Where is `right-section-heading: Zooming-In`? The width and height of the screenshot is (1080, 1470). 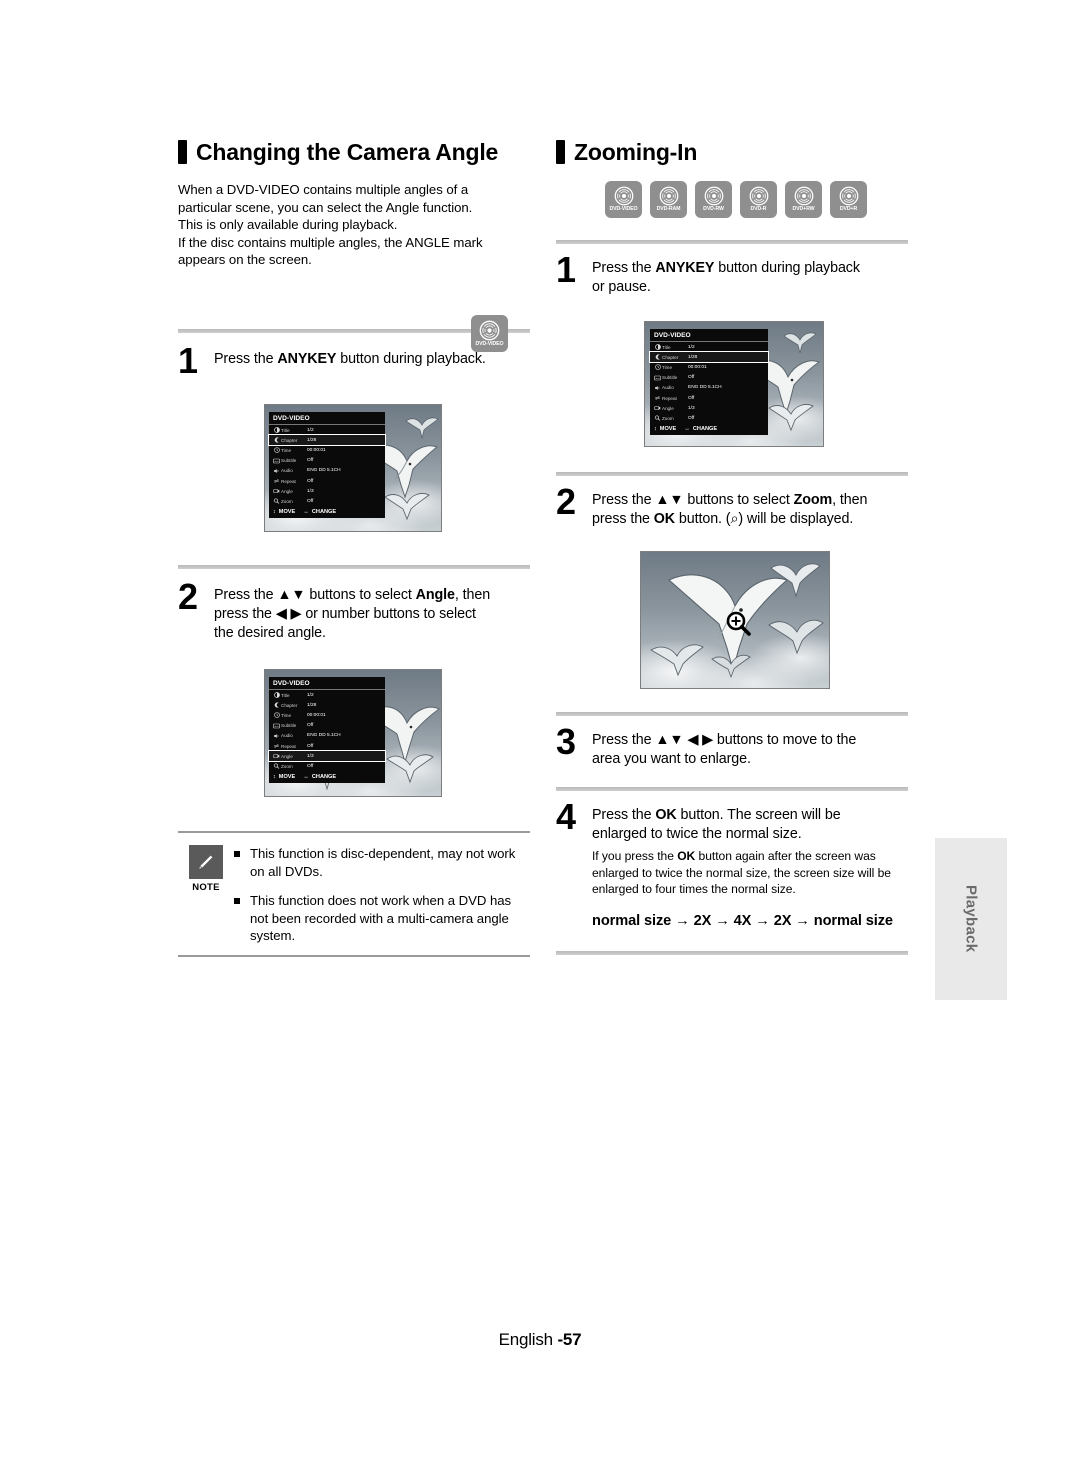
right-section-heading: Zooming-In is located at coordinates (732, 152).